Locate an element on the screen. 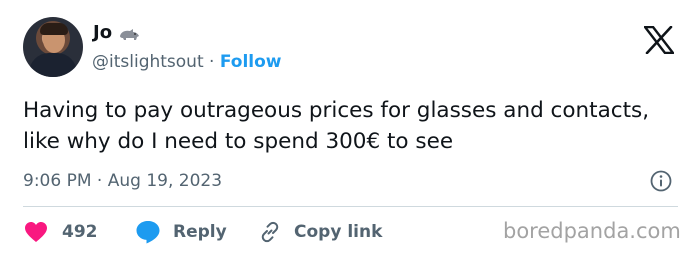 The width and height of the screenshot is (700, 258). copy-link-button: Copy link is located at coordinates (320, 232).